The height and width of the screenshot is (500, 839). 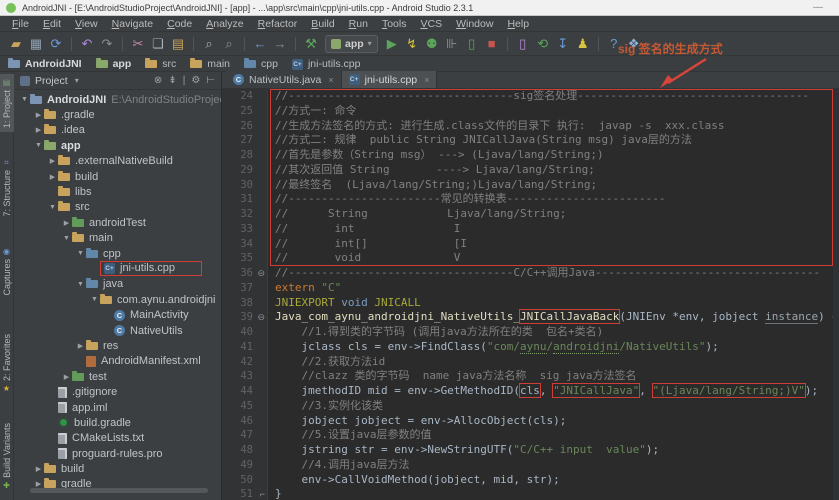 I want to click on tree-item-build: ▶ build, so click(x=117, y=468).